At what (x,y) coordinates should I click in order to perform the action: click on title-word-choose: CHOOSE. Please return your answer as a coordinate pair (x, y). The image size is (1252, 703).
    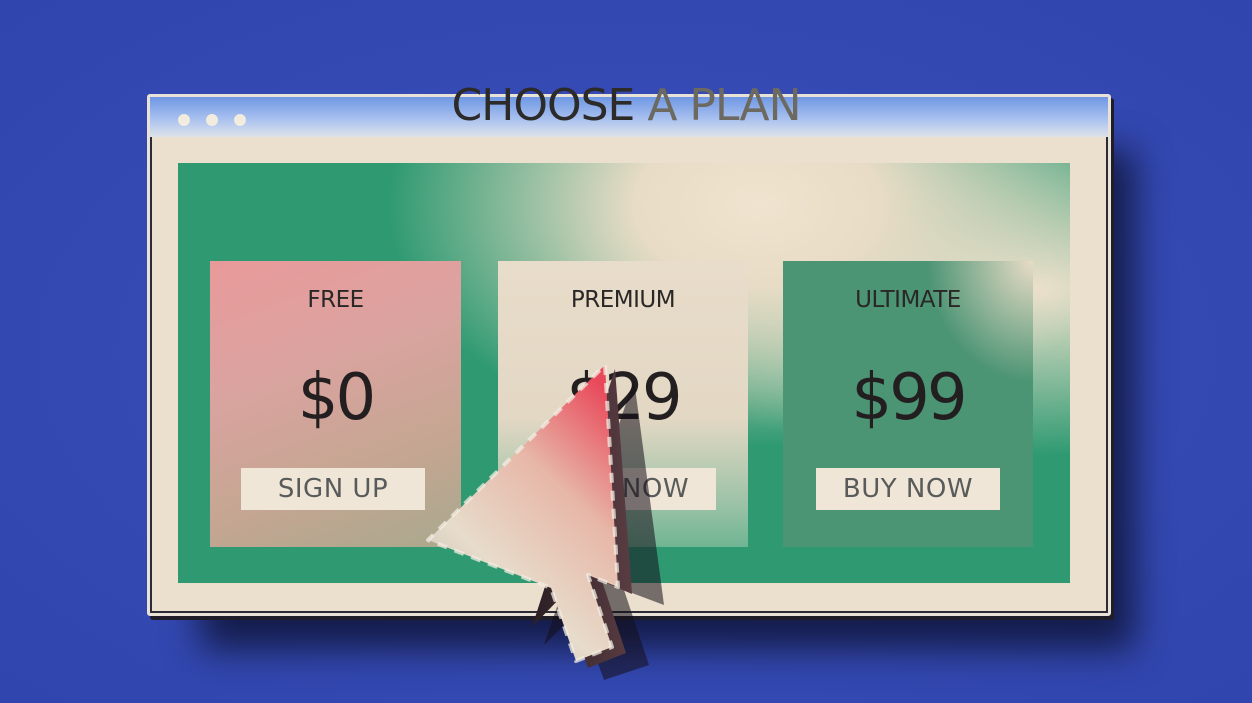
    Looking at the image, I should click on (543, 105).